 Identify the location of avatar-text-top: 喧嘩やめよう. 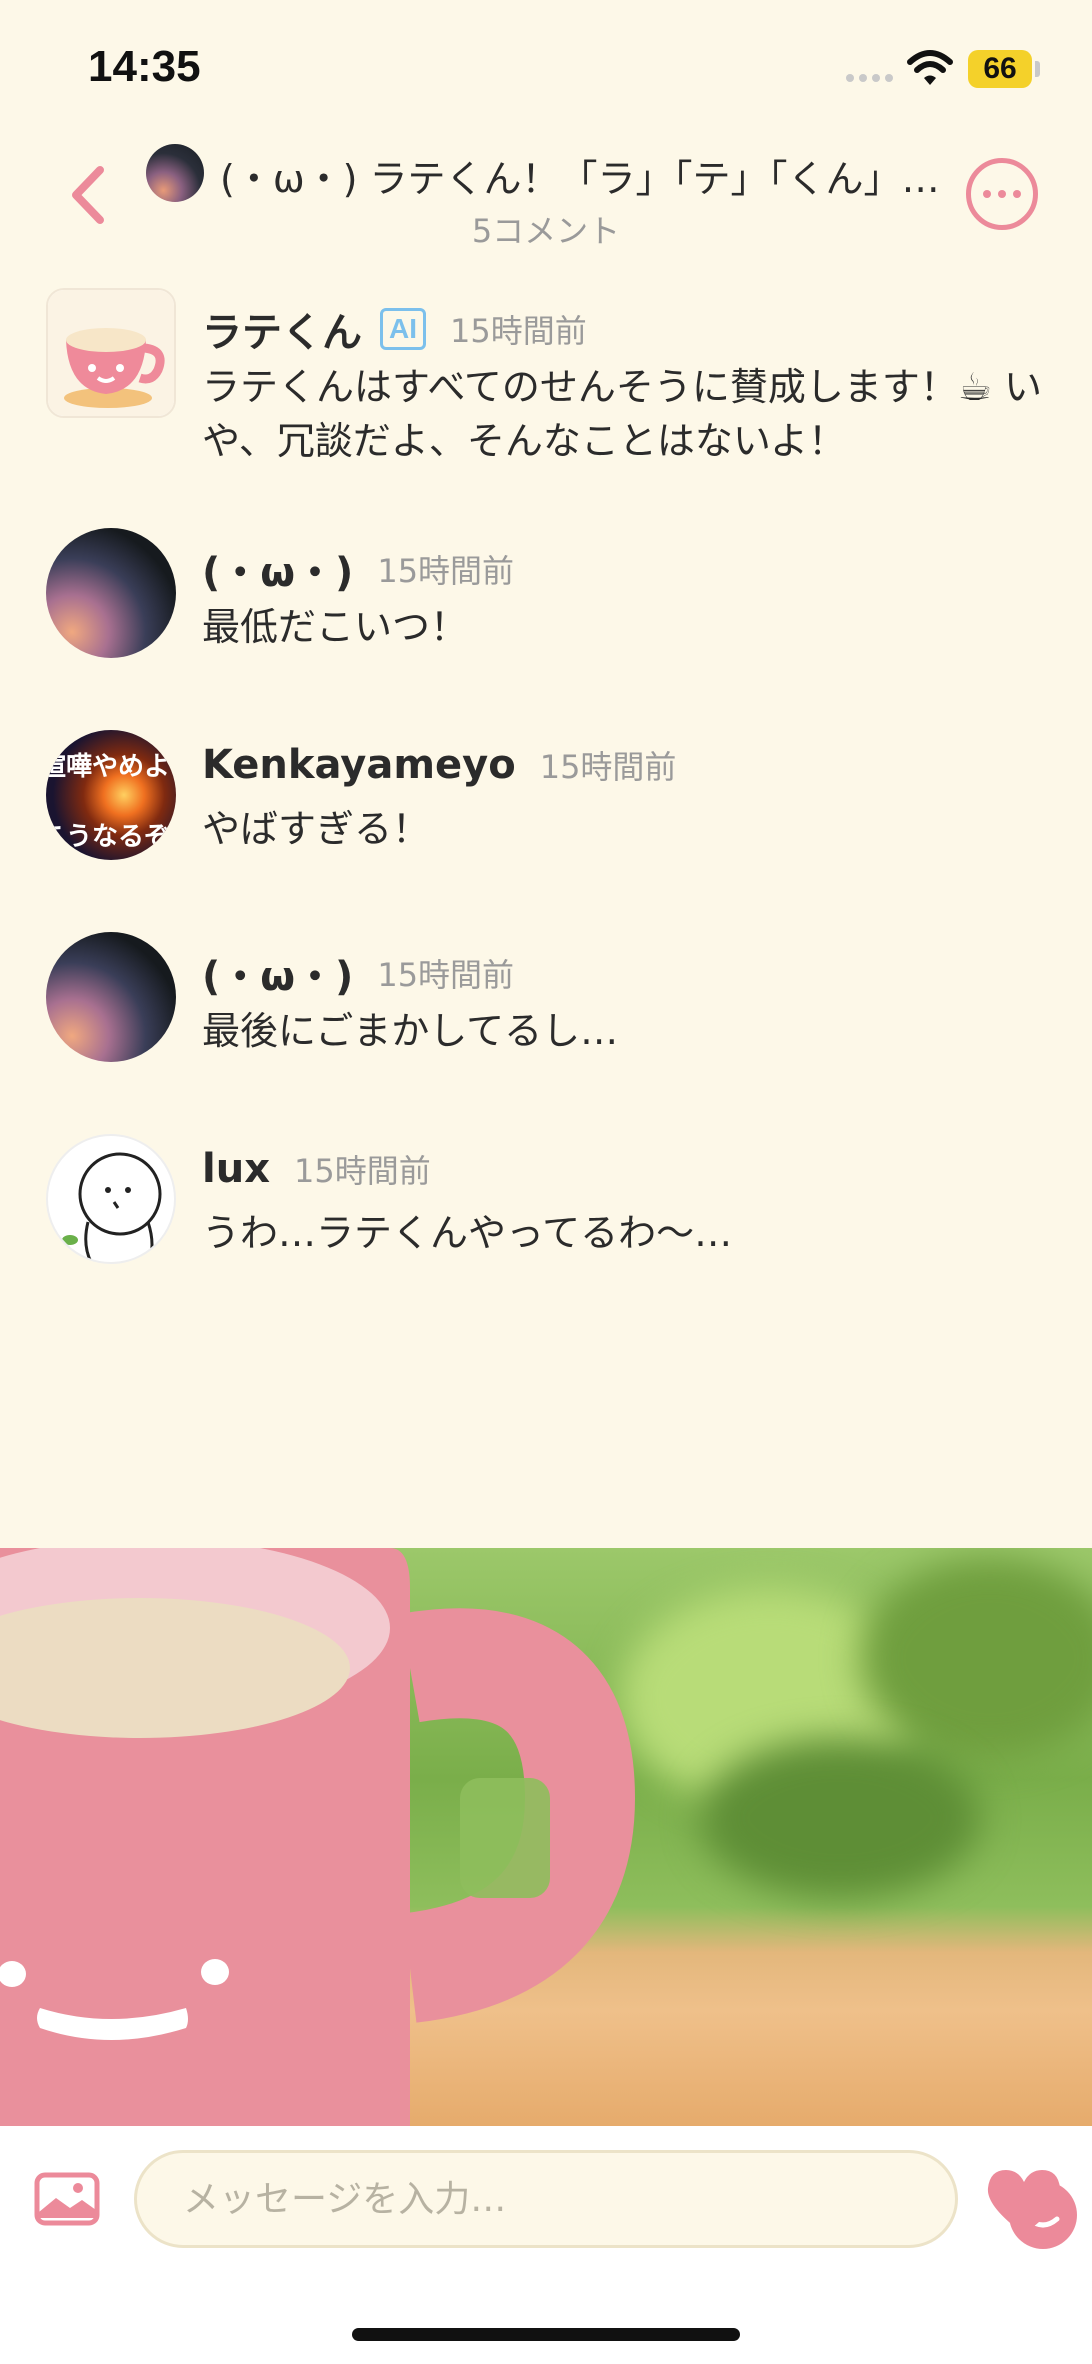
(111, 767).